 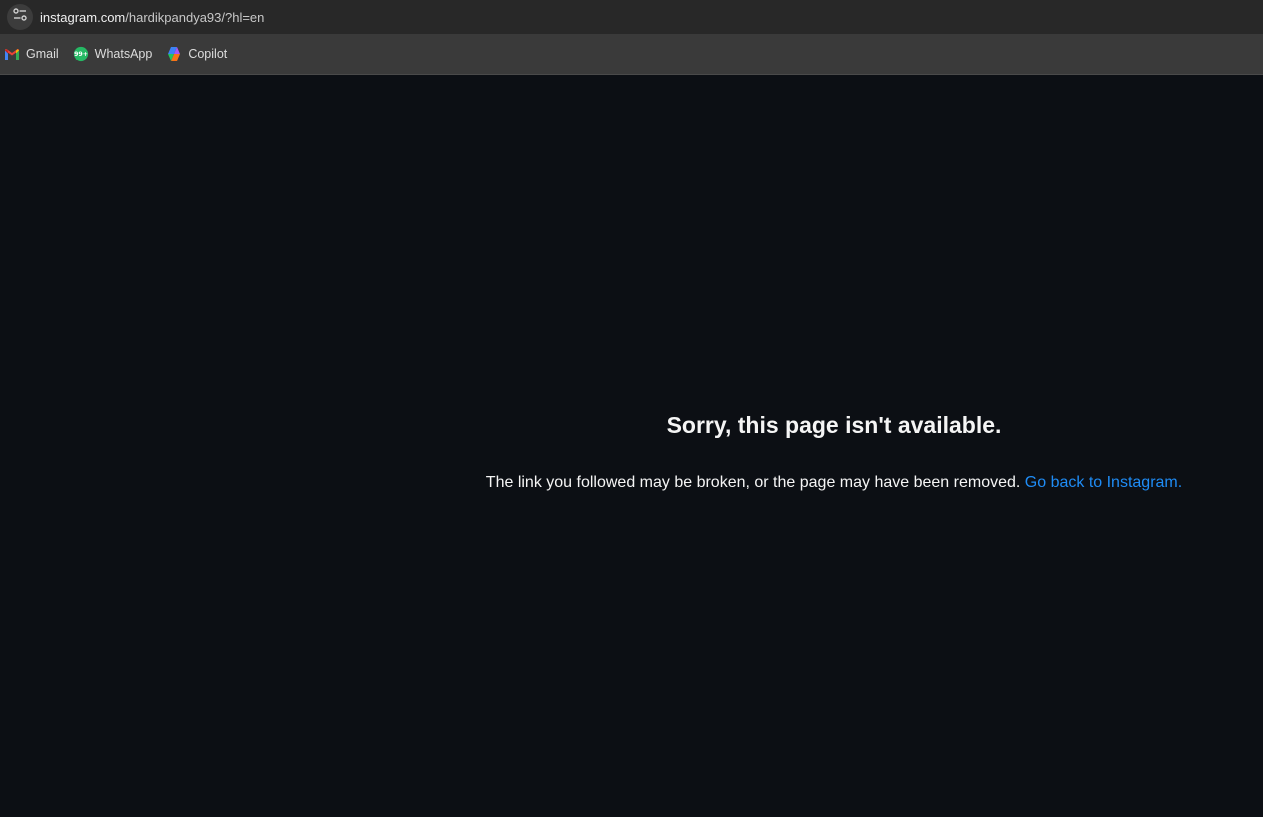 I want to click on whatsapp-badge: 99+, so click(x=81, y=54).